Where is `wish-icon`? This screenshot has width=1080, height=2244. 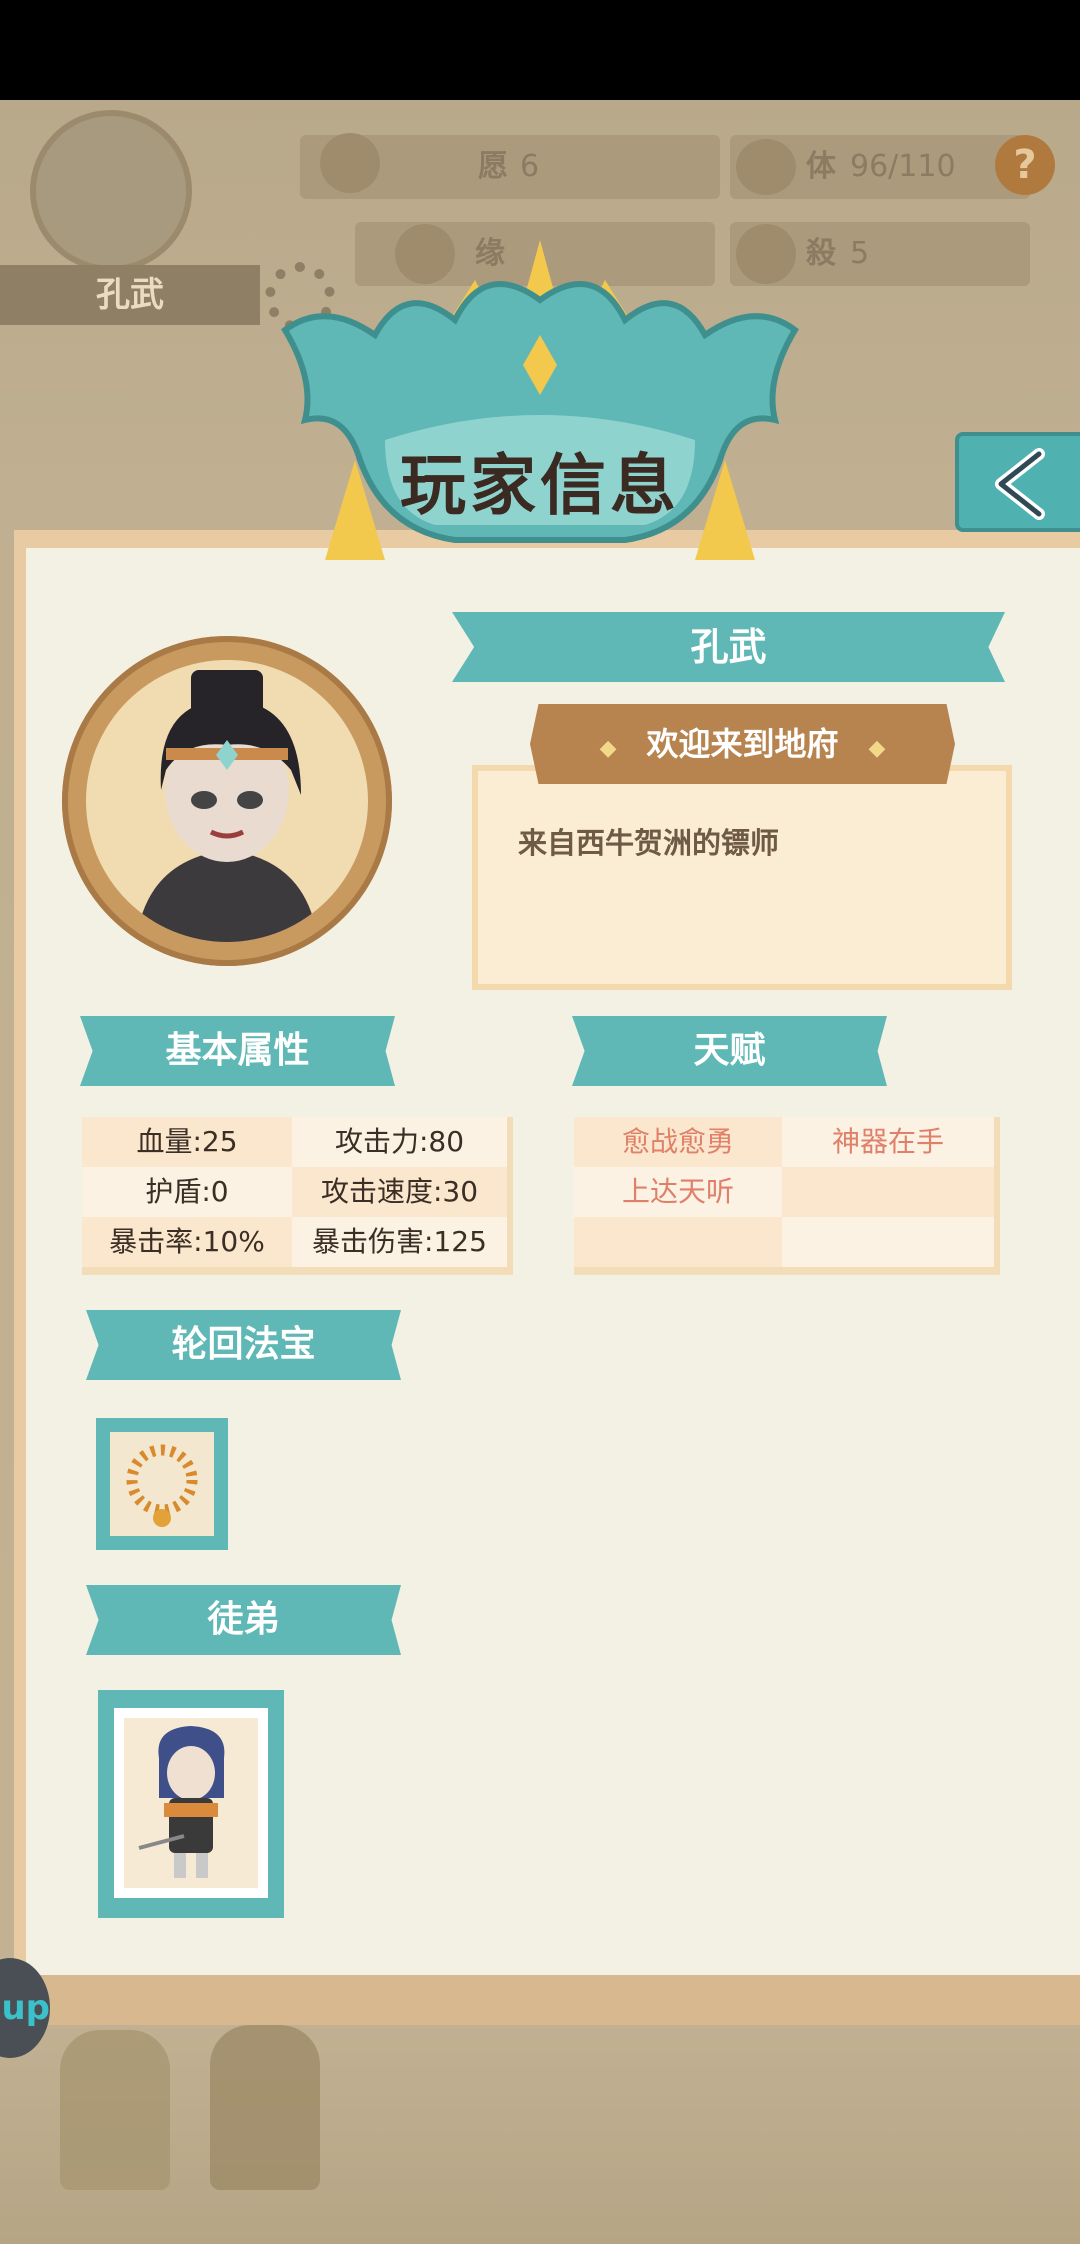
wish-icon is located at coordinates (350, 163).